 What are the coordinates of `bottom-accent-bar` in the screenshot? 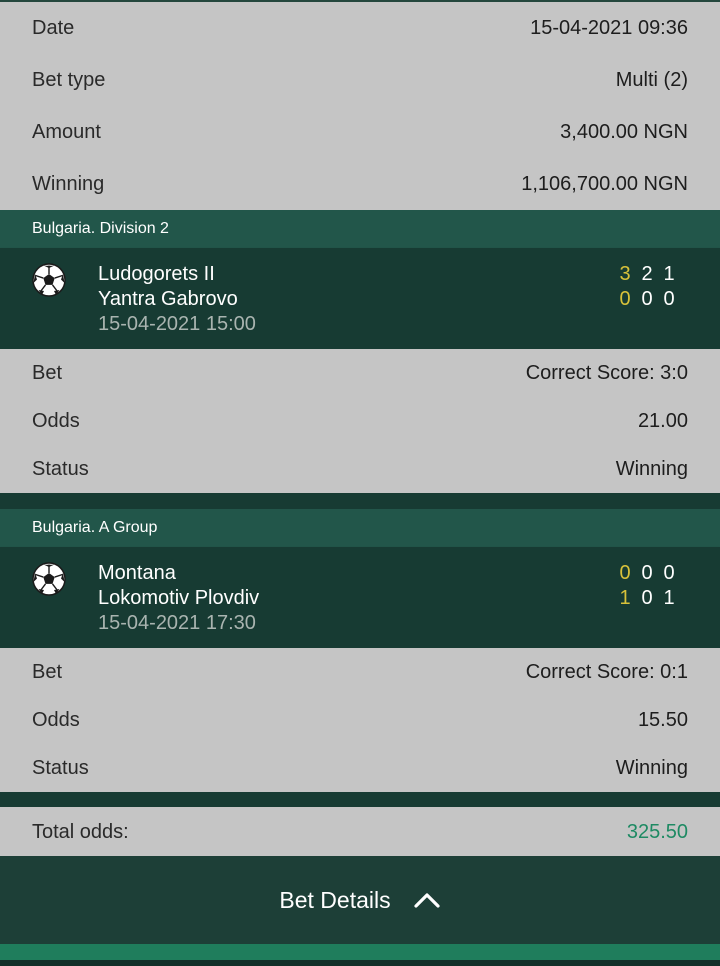 It's located at (360, 952).